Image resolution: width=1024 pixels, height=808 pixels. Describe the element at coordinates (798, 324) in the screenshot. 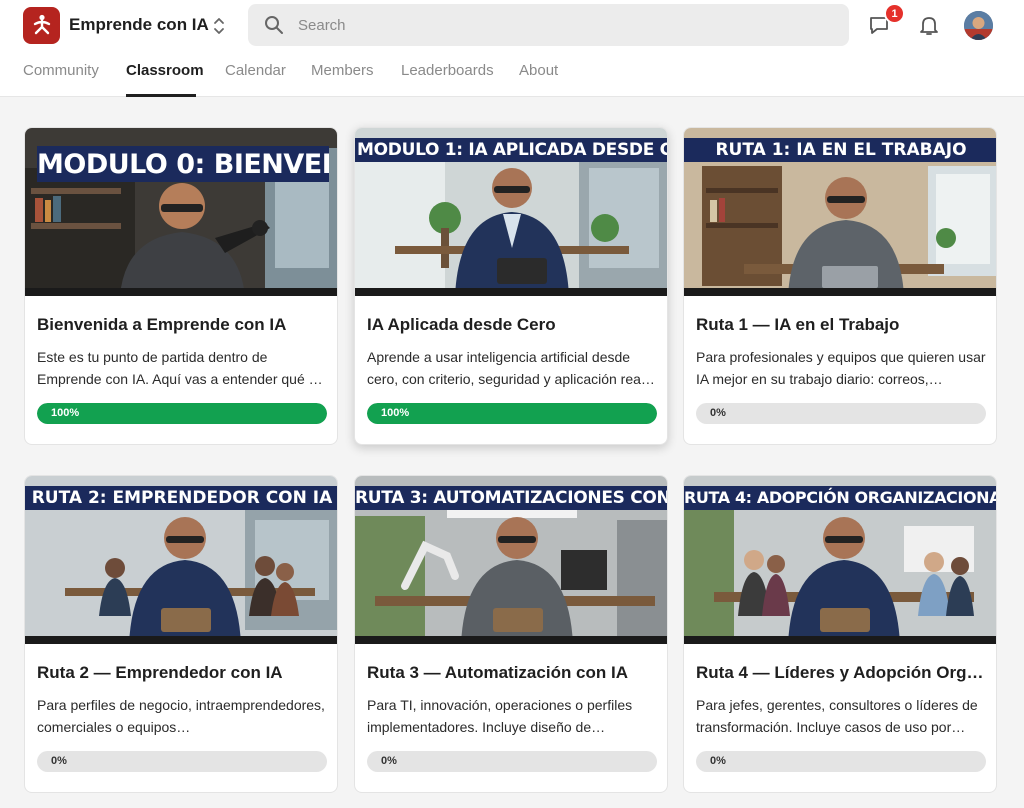

I see `course-title: Ruta 1 — IA en el Trabajo` at that location.